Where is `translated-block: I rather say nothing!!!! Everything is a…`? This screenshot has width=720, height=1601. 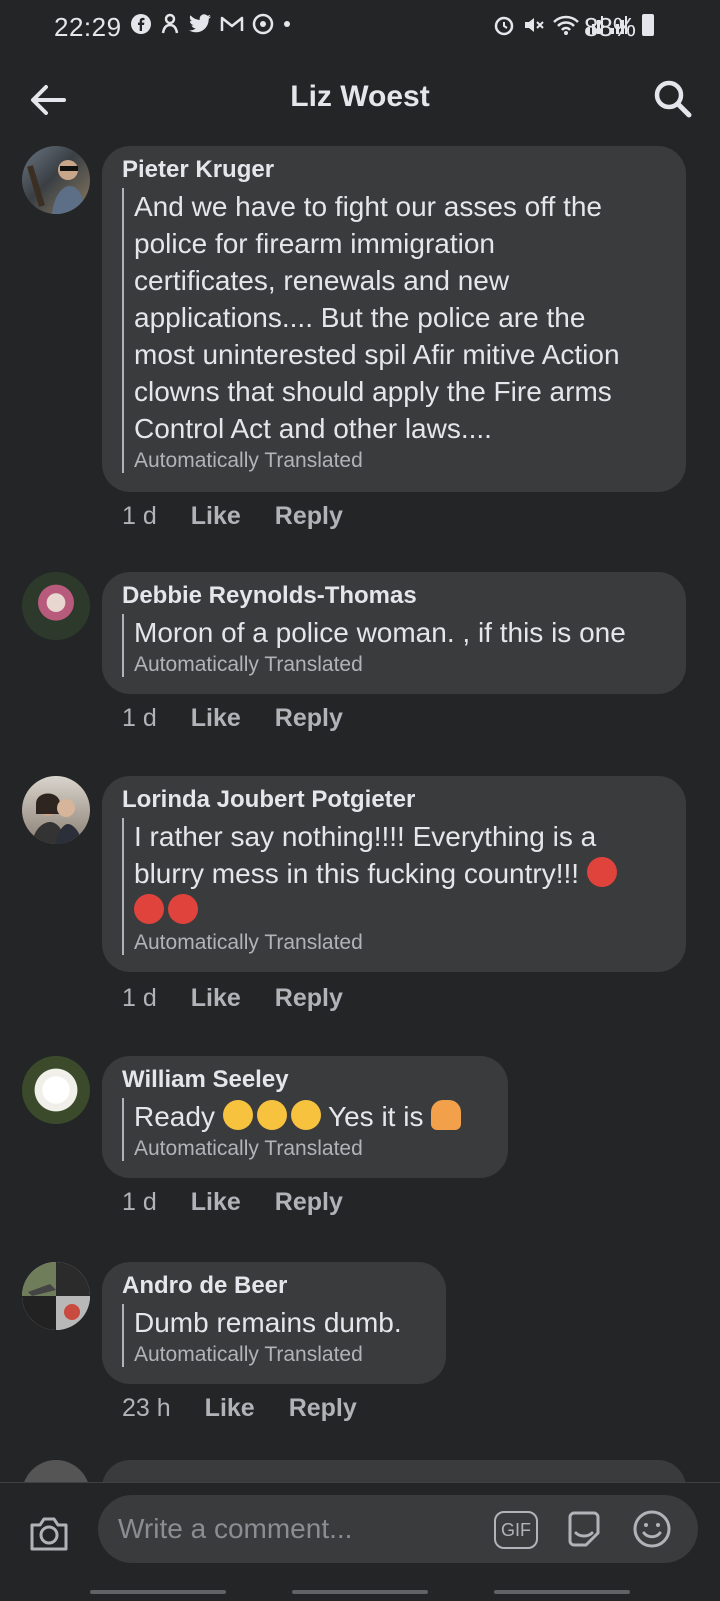 translated-block: I rather say nothing!!!! Everything is a… is located at coordinates (394, 886).